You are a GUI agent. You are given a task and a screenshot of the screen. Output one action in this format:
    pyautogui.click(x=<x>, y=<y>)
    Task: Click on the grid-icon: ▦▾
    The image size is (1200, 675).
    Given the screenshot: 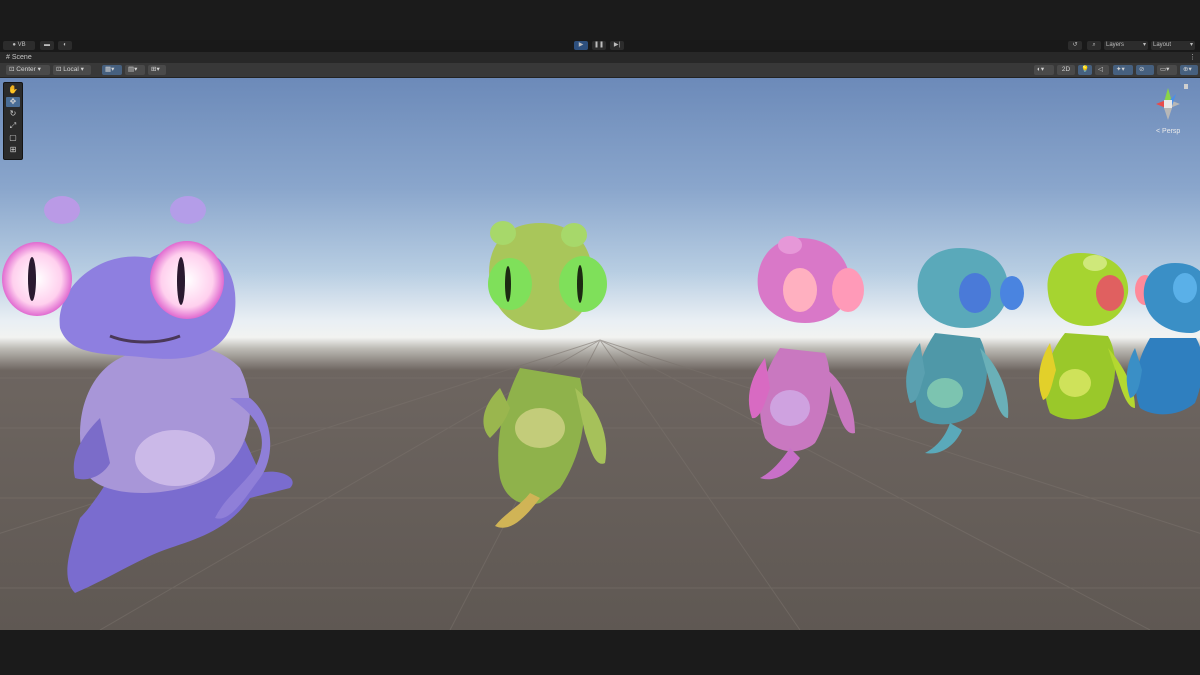 What is the action you would take?
    pyautogui.click(x=110, y=69)
    